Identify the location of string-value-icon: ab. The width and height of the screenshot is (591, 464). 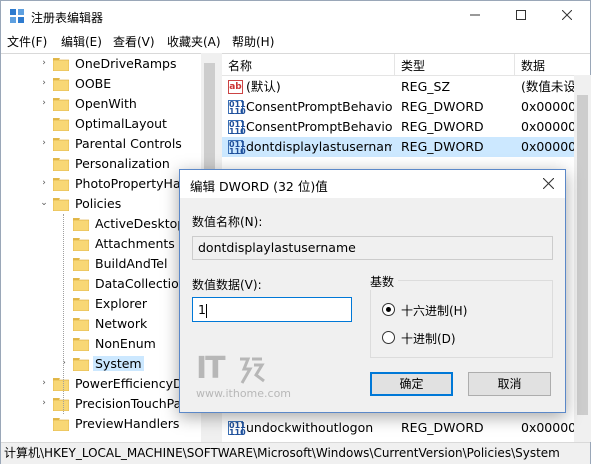
(235, 87).